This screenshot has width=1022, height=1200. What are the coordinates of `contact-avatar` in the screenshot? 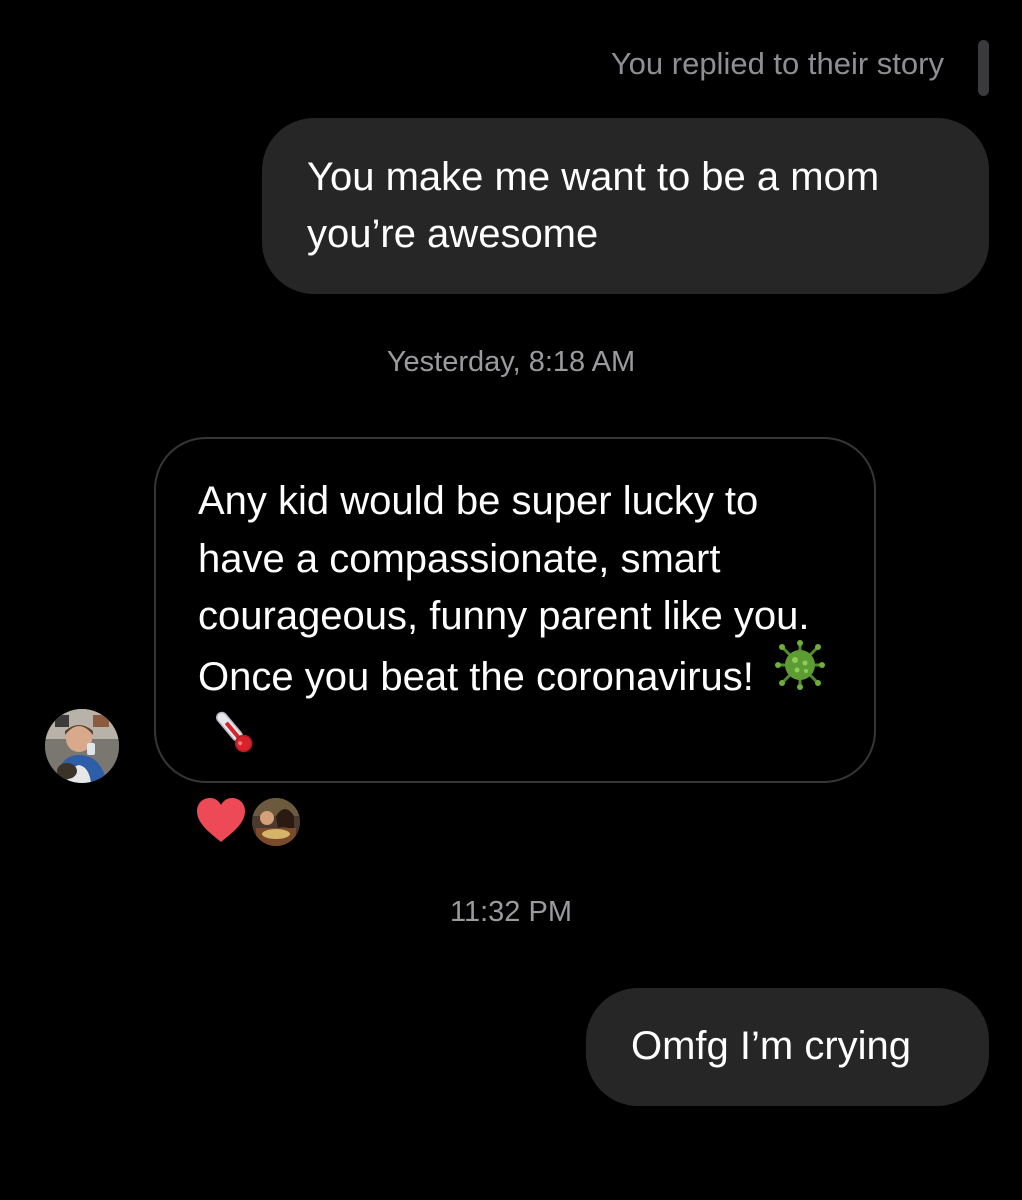 It's located at (82, 746).